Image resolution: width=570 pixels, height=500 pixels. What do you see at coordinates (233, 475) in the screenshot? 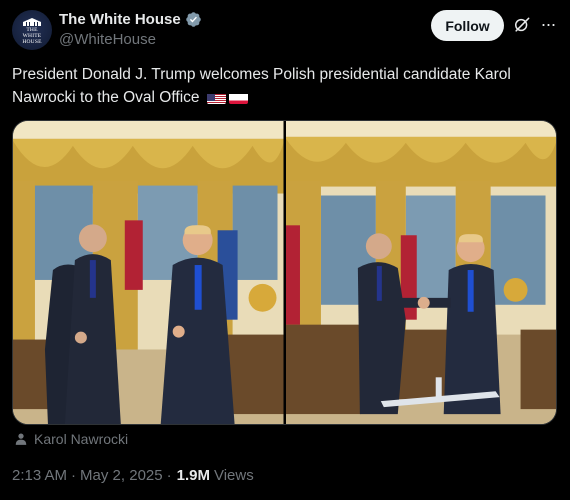
I see `views-label: Views` at bounding box center [233, 475].